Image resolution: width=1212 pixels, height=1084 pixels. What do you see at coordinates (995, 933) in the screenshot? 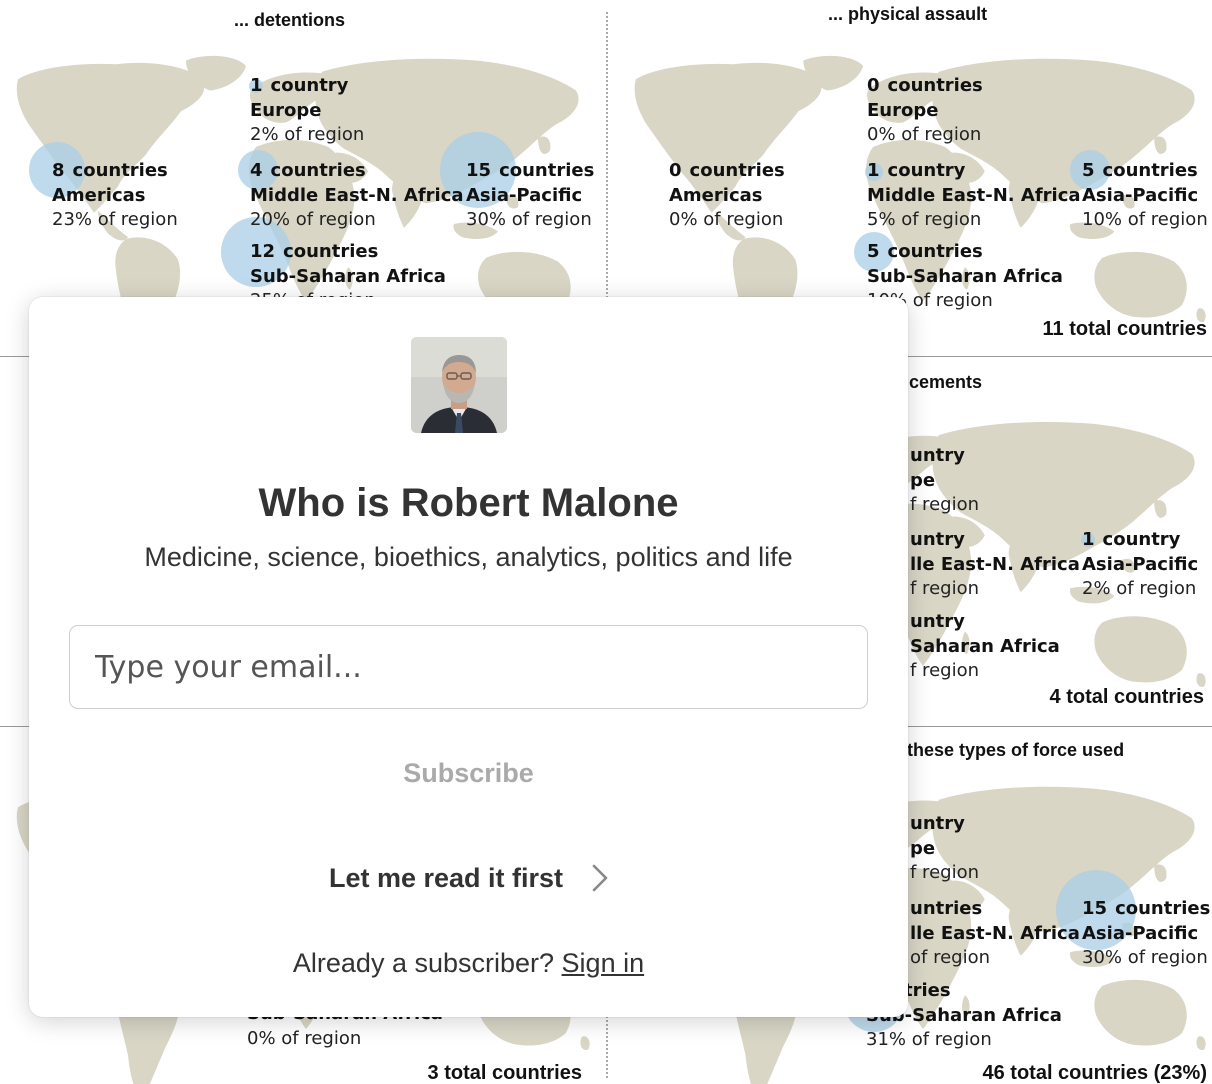
I see `stat-mena: untries lle East-N. Africa of region` at bounding box center [995, 933].